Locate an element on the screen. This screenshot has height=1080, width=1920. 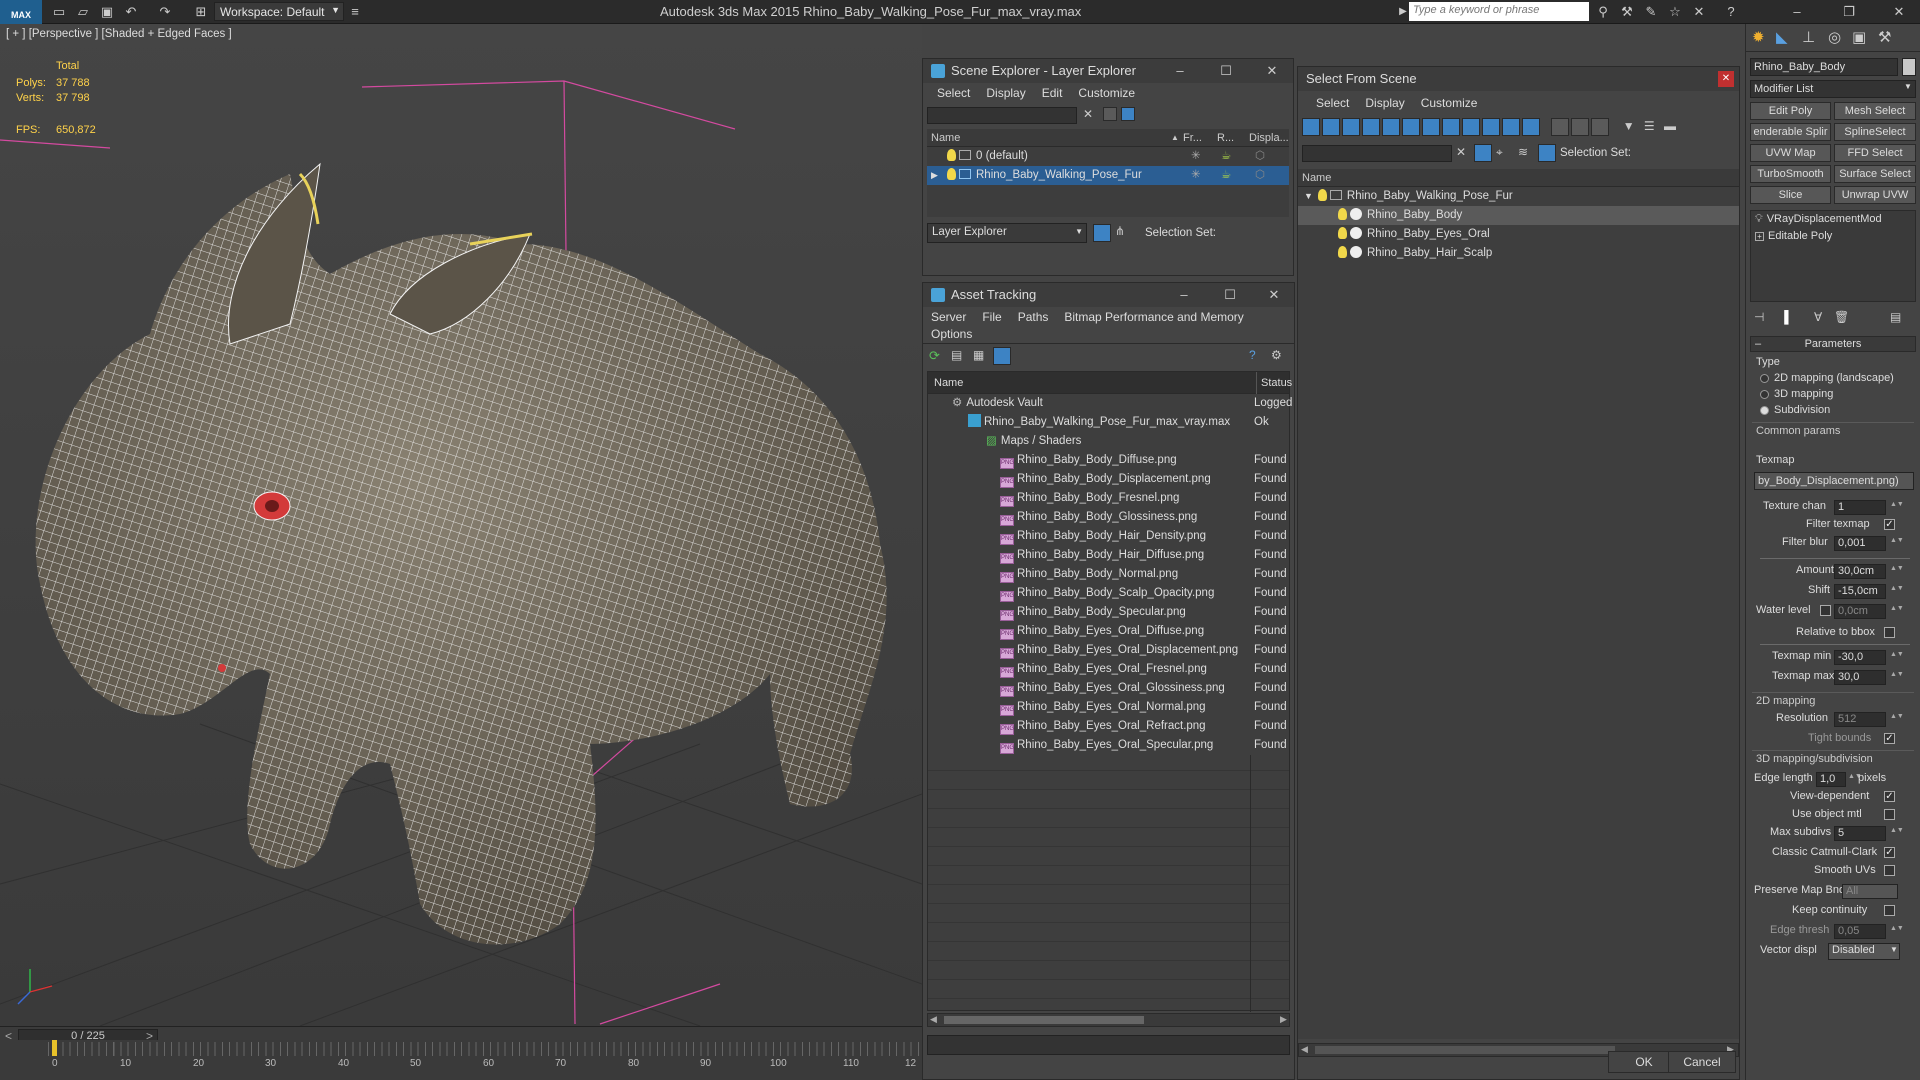
find-case-icon is located at coordinates (1483, 153).